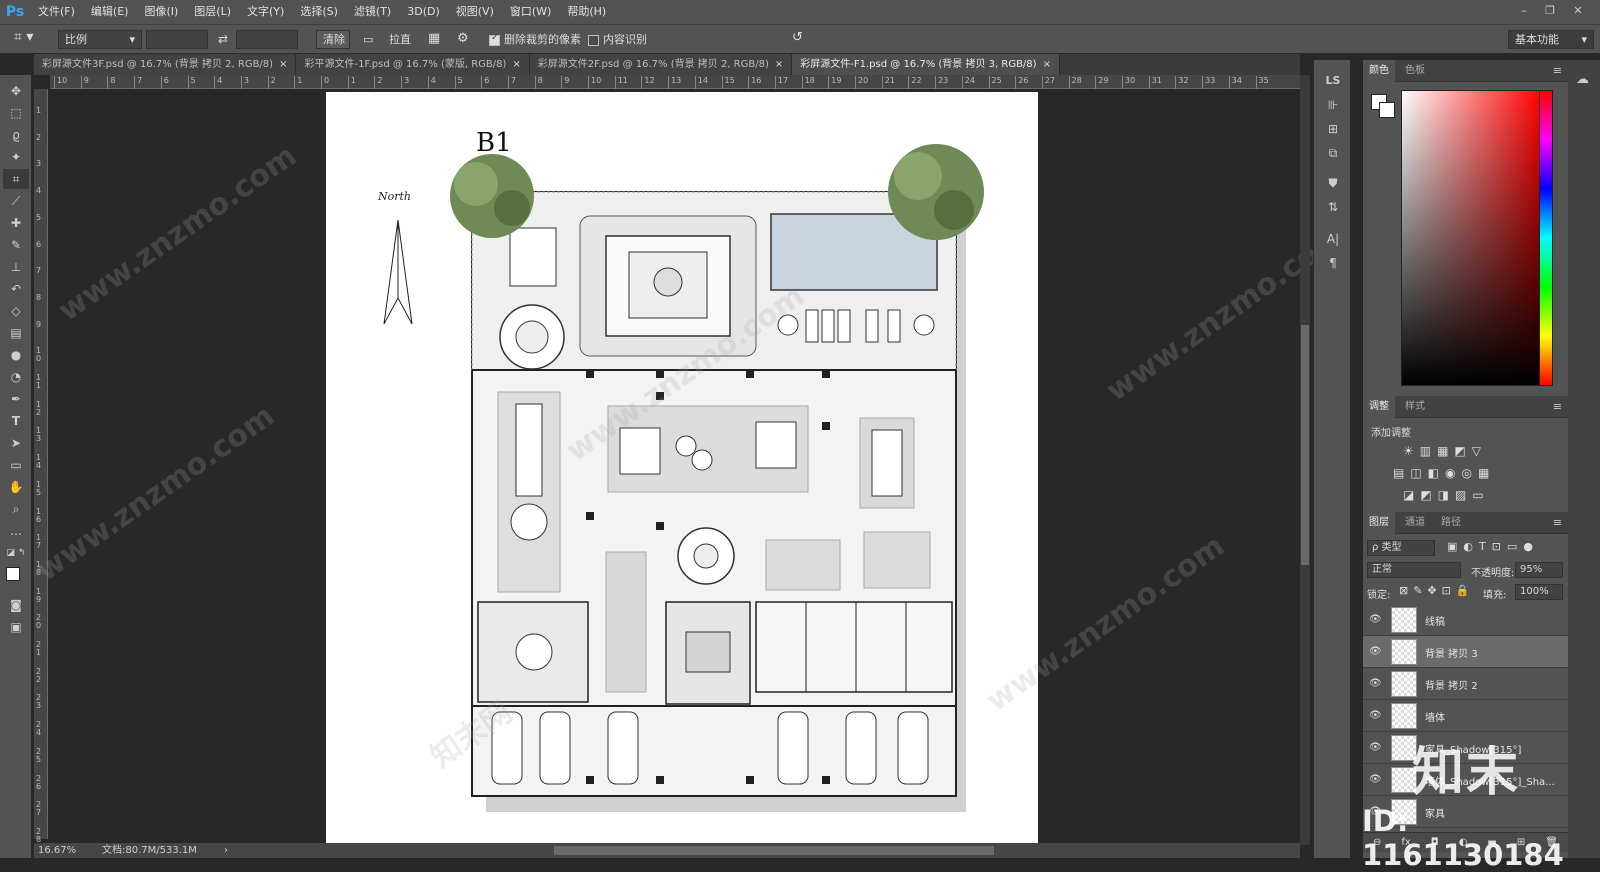  What do you see at coordinates (16, 509) in the screenshot?
I see `zoom-tool-icon: ⌕` at bounding box center [16, 509].